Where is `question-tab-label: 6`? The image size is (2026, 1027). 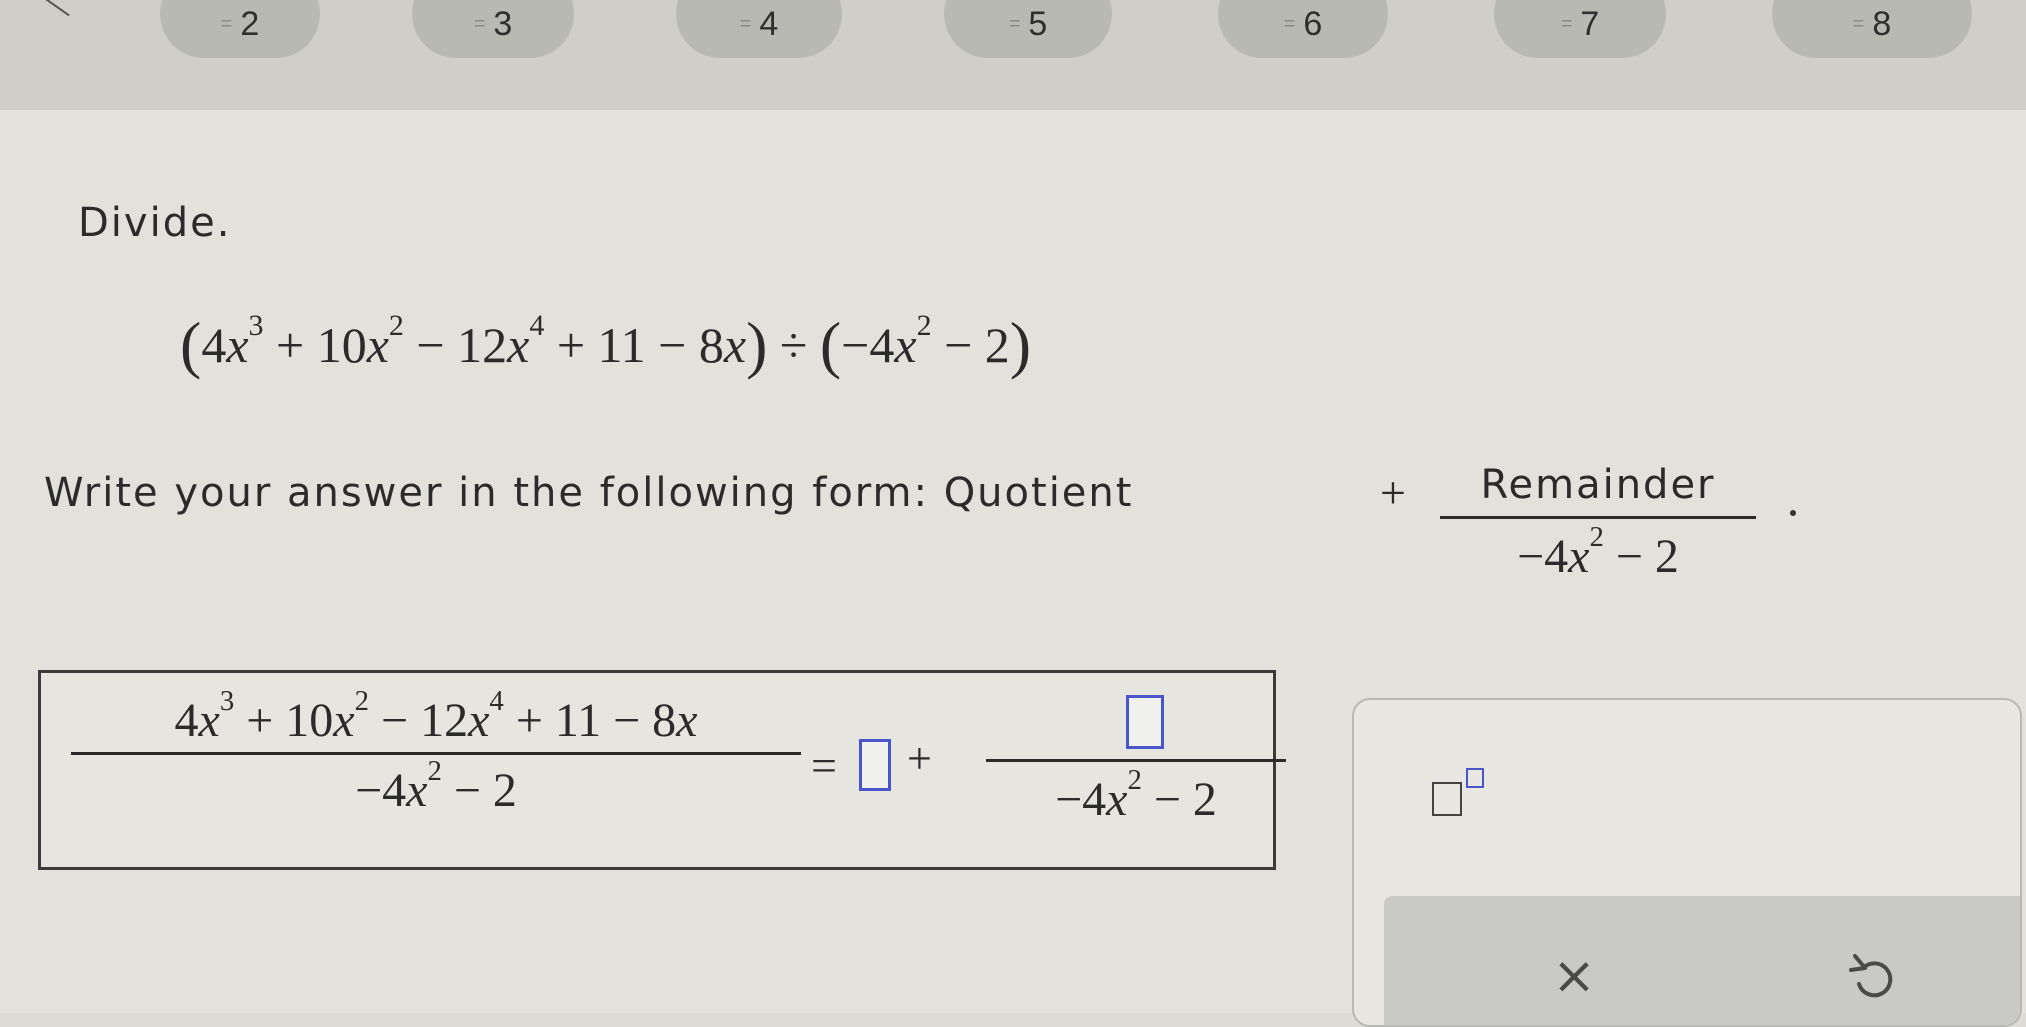
question-tab-label: 6 is located at coordinates (1313, 24).